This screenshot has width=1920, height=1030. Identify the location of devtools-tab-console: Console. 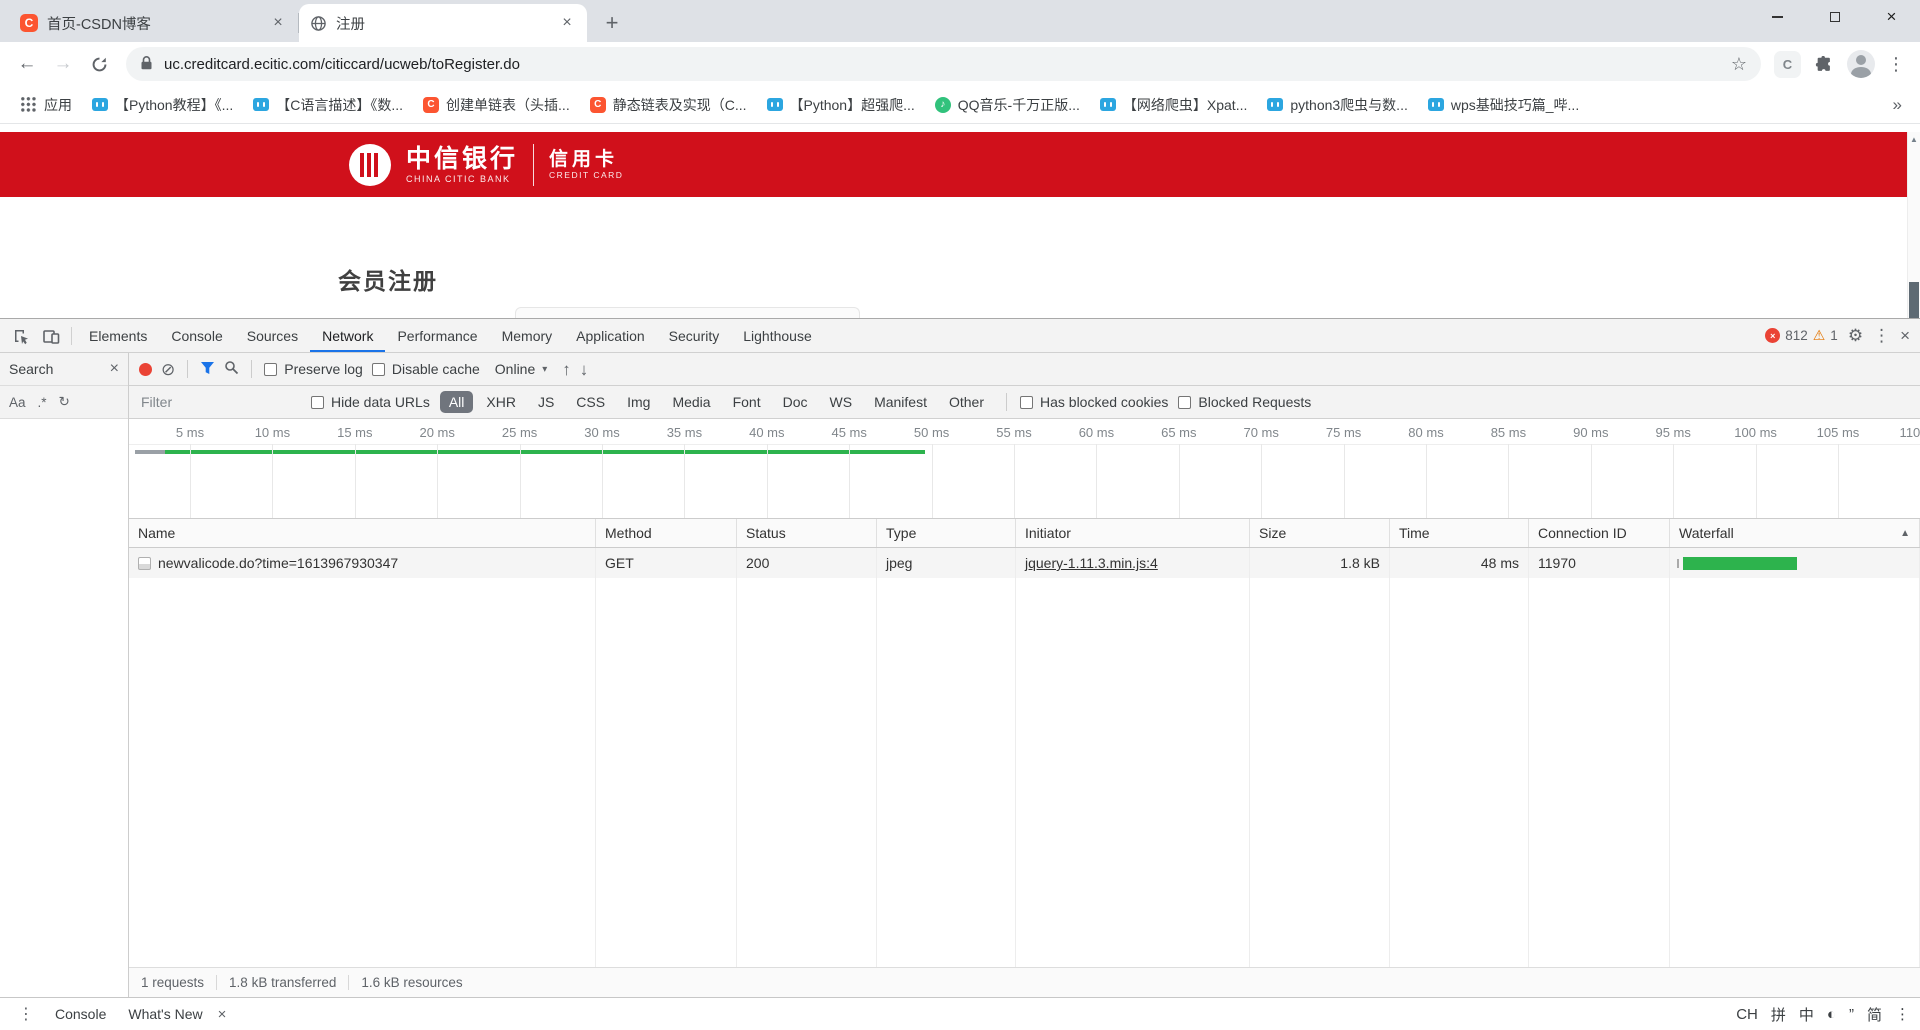
(196, 335).